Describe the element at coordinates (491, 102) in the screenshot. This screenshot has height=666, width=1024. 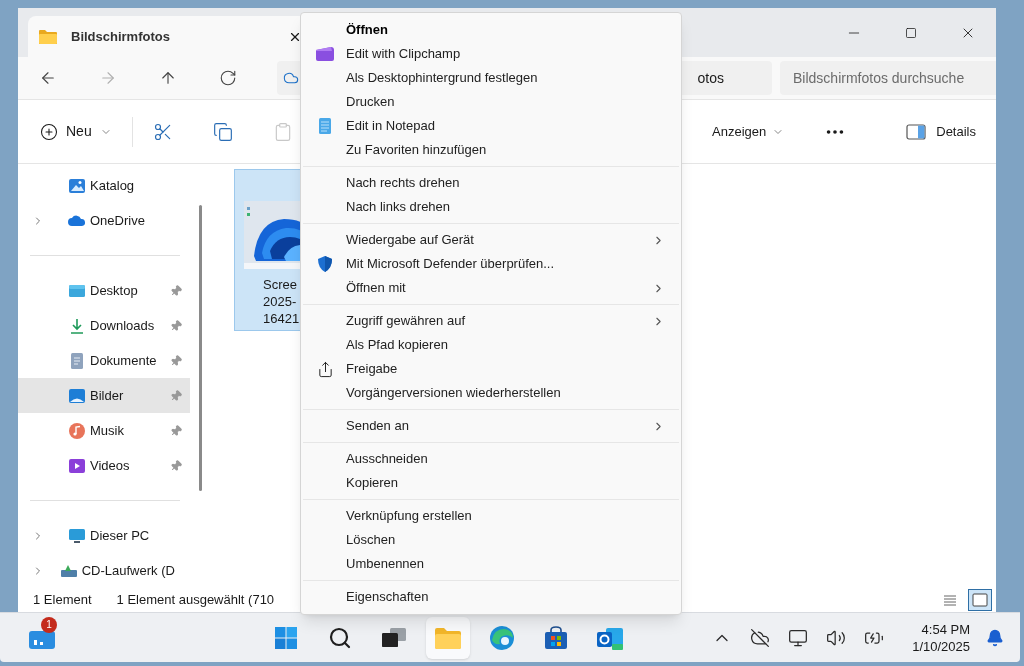
I see `menu-item: Drucken` at that location.